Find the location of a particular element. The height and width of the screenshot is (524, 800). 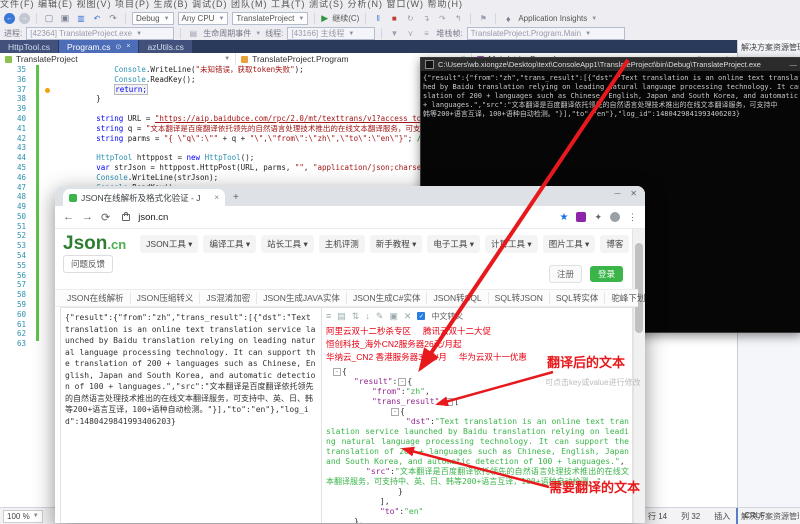

json-tool-tab: SQL转JSON is located at coordinates (519, 298).